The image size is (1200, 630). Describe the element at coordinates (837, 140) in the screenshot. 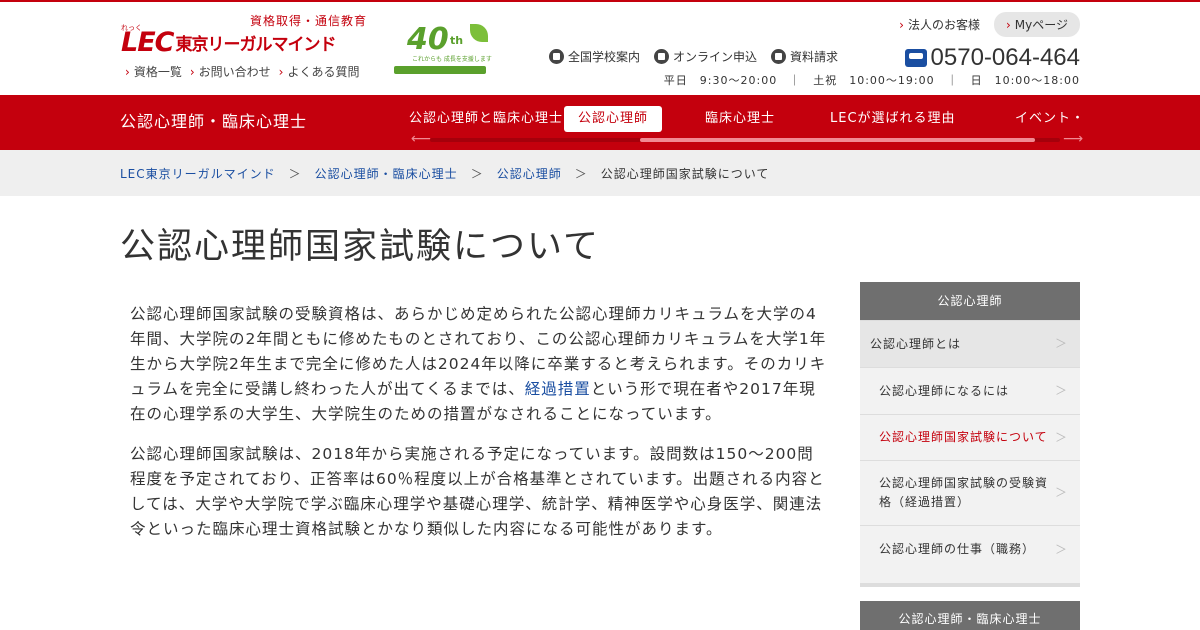

I see `nav-scroll-thumb` at that location.